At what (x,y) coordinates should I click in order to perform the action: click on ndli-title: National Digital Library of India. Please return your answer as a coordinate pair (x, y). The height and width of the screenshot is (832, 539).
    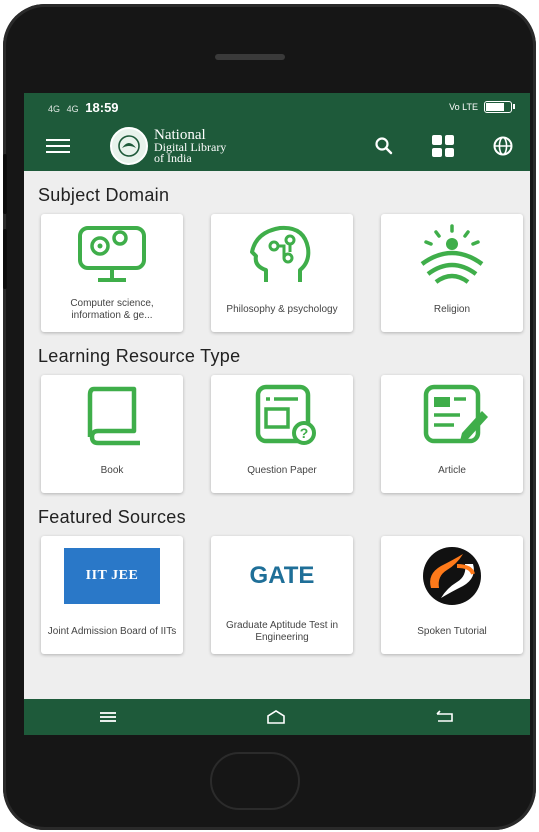
    Looking at the image, I should click on (190, 146).